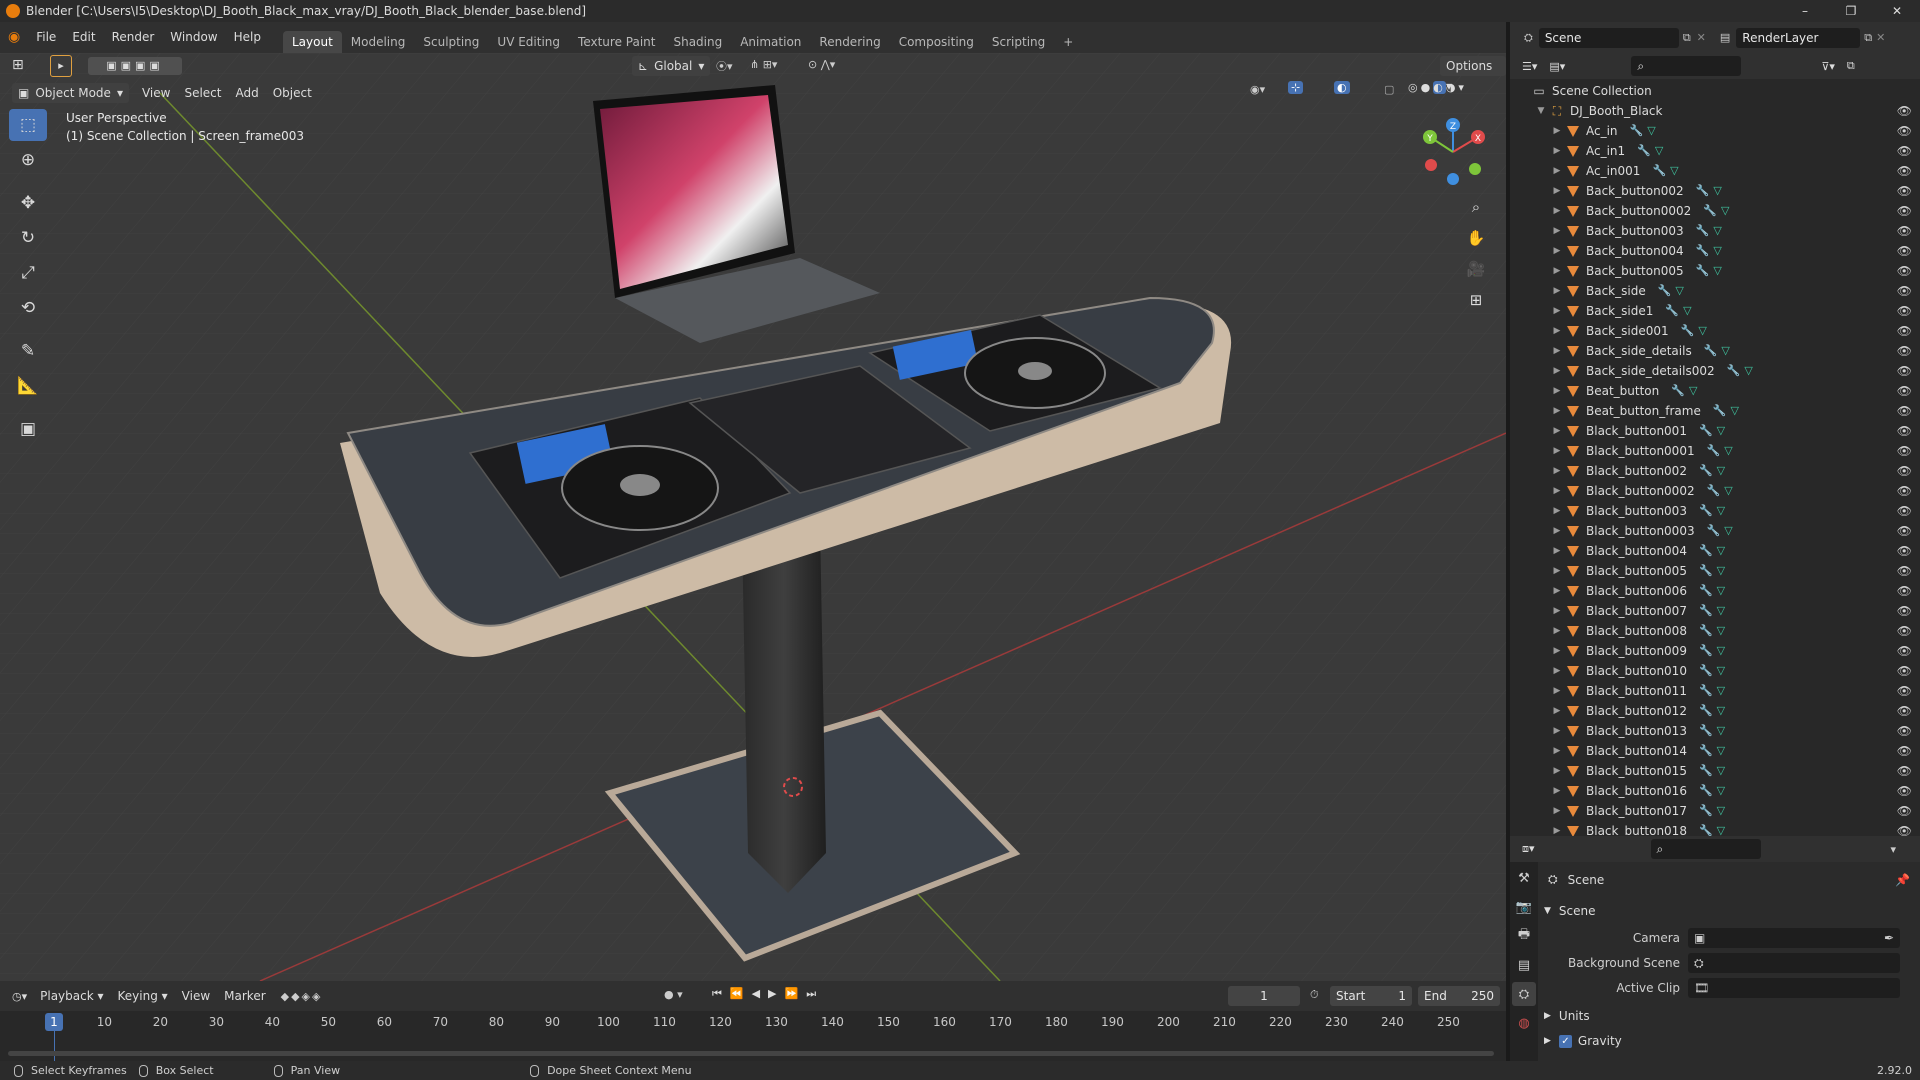 Image resolution: width=1920 pixels, height=1080 pixels. What do you see at coordinates (1476, 300) in the screenshot?
I see `ortho-grid-icon: ⊞` at bounding box center [1476, 300].